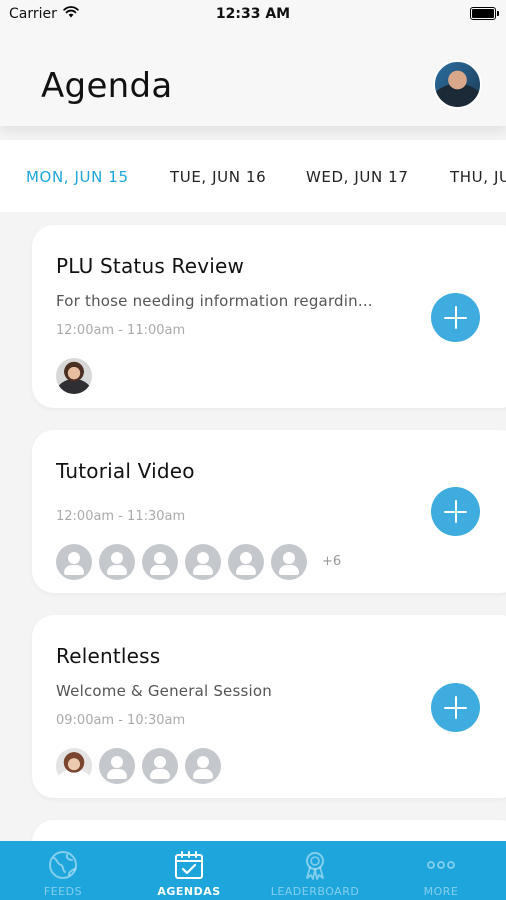 The height and width of the screenshot is (900, 506). I want to click on tab-leaderboard: LEADERBOARD, so click(315, 870).